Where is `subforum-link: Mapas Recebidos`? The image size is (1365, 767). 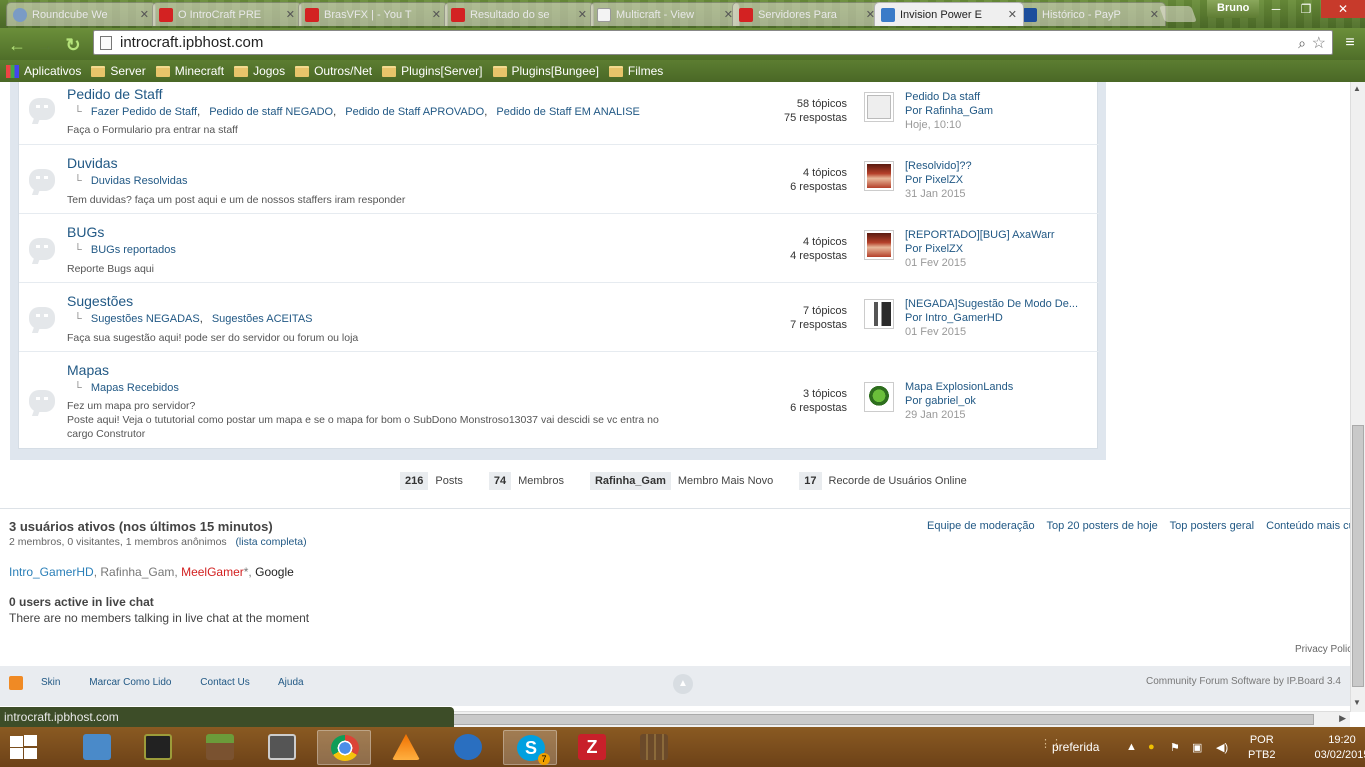
subforum-link: Mapas Recebidos is located at coordinates (135, 388).